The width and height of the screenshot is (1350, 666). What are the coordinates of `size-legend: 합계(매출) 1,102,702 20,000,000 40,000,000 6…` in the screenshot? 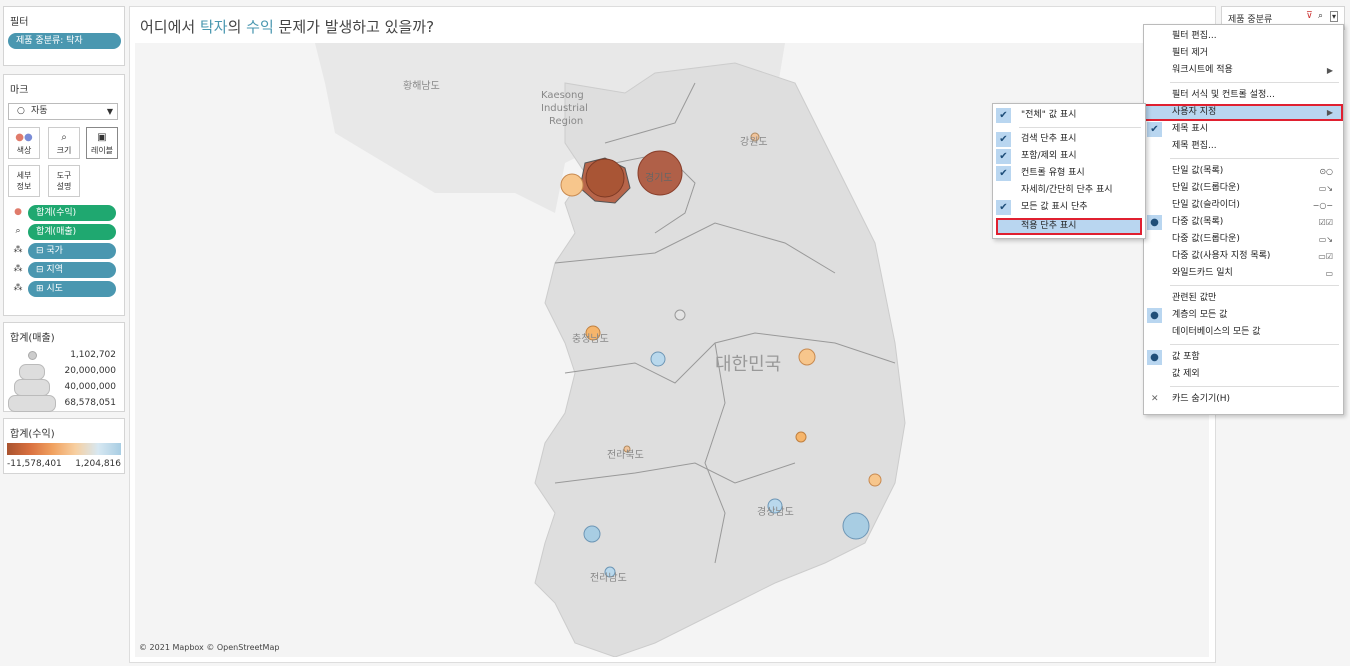 It's located at (64, 367).